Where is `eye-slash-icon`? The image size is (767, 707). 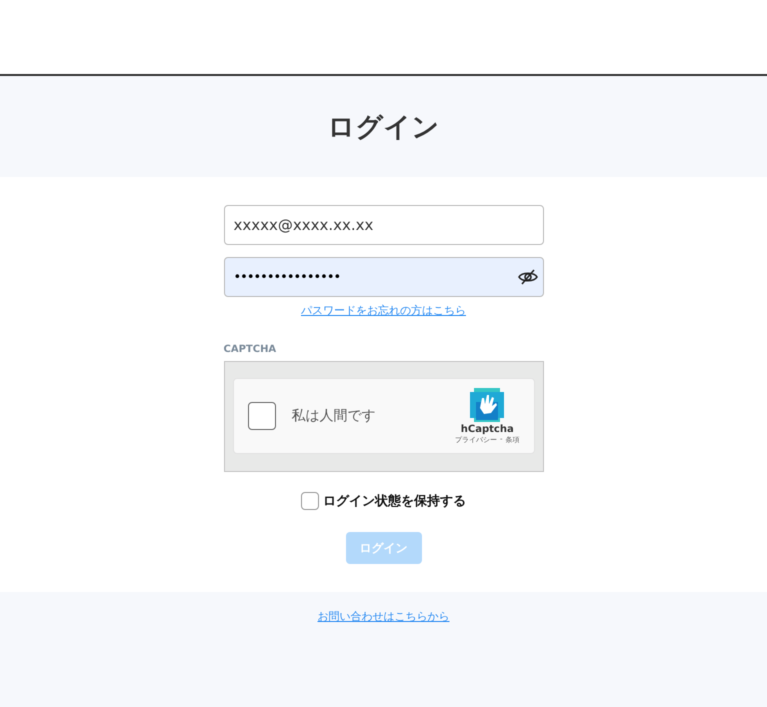
eye-slash-icon is located at coordinates (528, 277).